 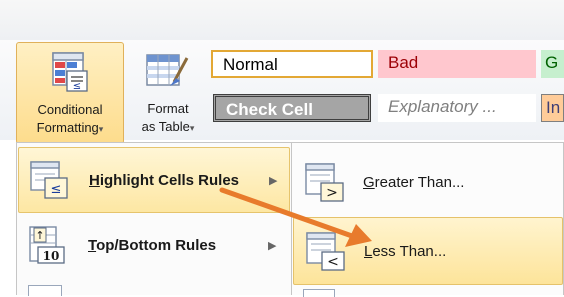 I want to click on menu-item-highlight-cells-rules: ≤ Highlight Cells Rules ▶, so click(x=154, y=180).